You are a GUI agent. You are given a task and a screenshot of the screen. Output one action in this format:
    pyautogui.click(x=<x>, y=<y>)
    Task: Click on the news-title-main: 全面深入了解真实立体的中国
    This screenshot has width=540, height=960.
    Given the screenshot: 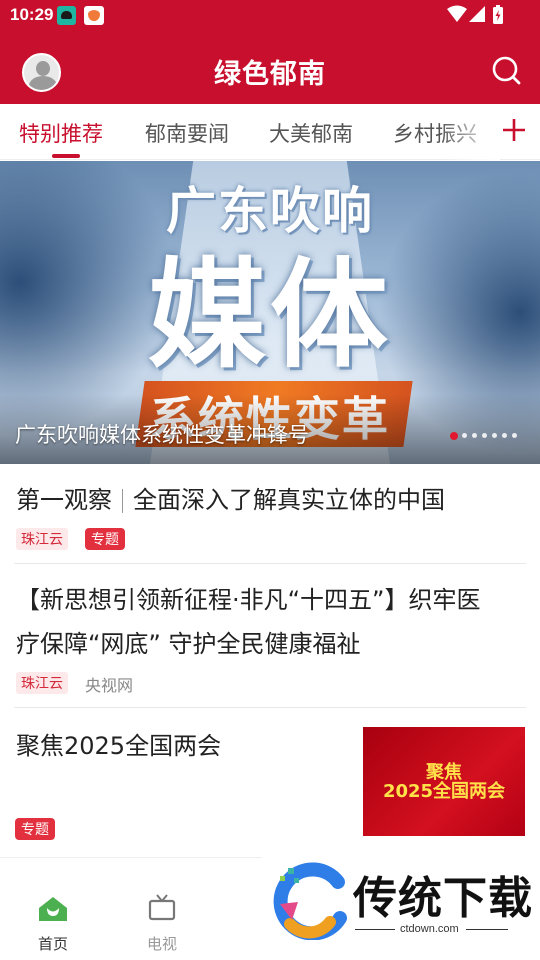 What is the action you would take?
    pyautogui.click(x=289, y=500)
    